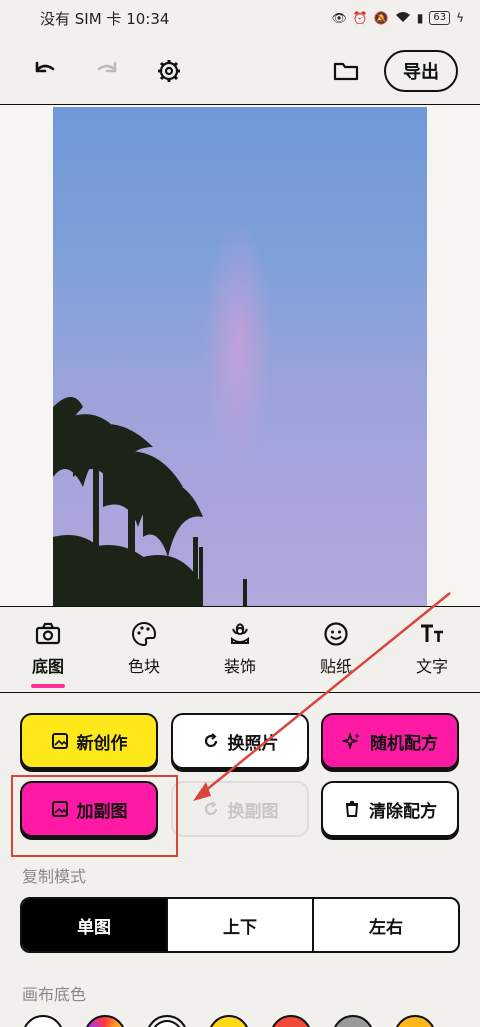  Describe the element at coordinates (95, 925) in the screenshot. I see `copy-mode-single: 单图` at that location.